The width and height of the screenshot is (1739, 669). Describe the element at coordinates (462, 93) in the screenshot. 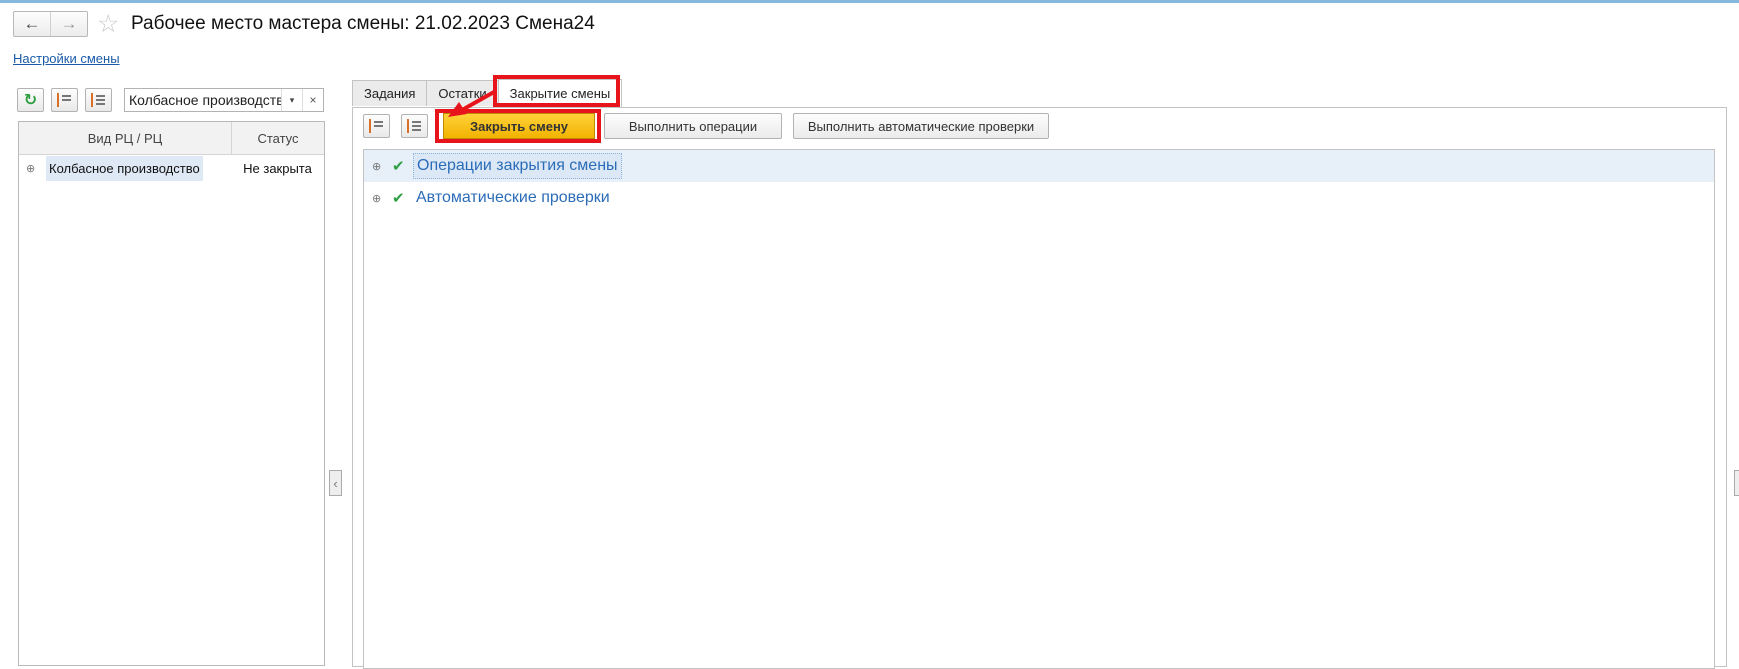

I see `tab-remains: Остатки` at that location.